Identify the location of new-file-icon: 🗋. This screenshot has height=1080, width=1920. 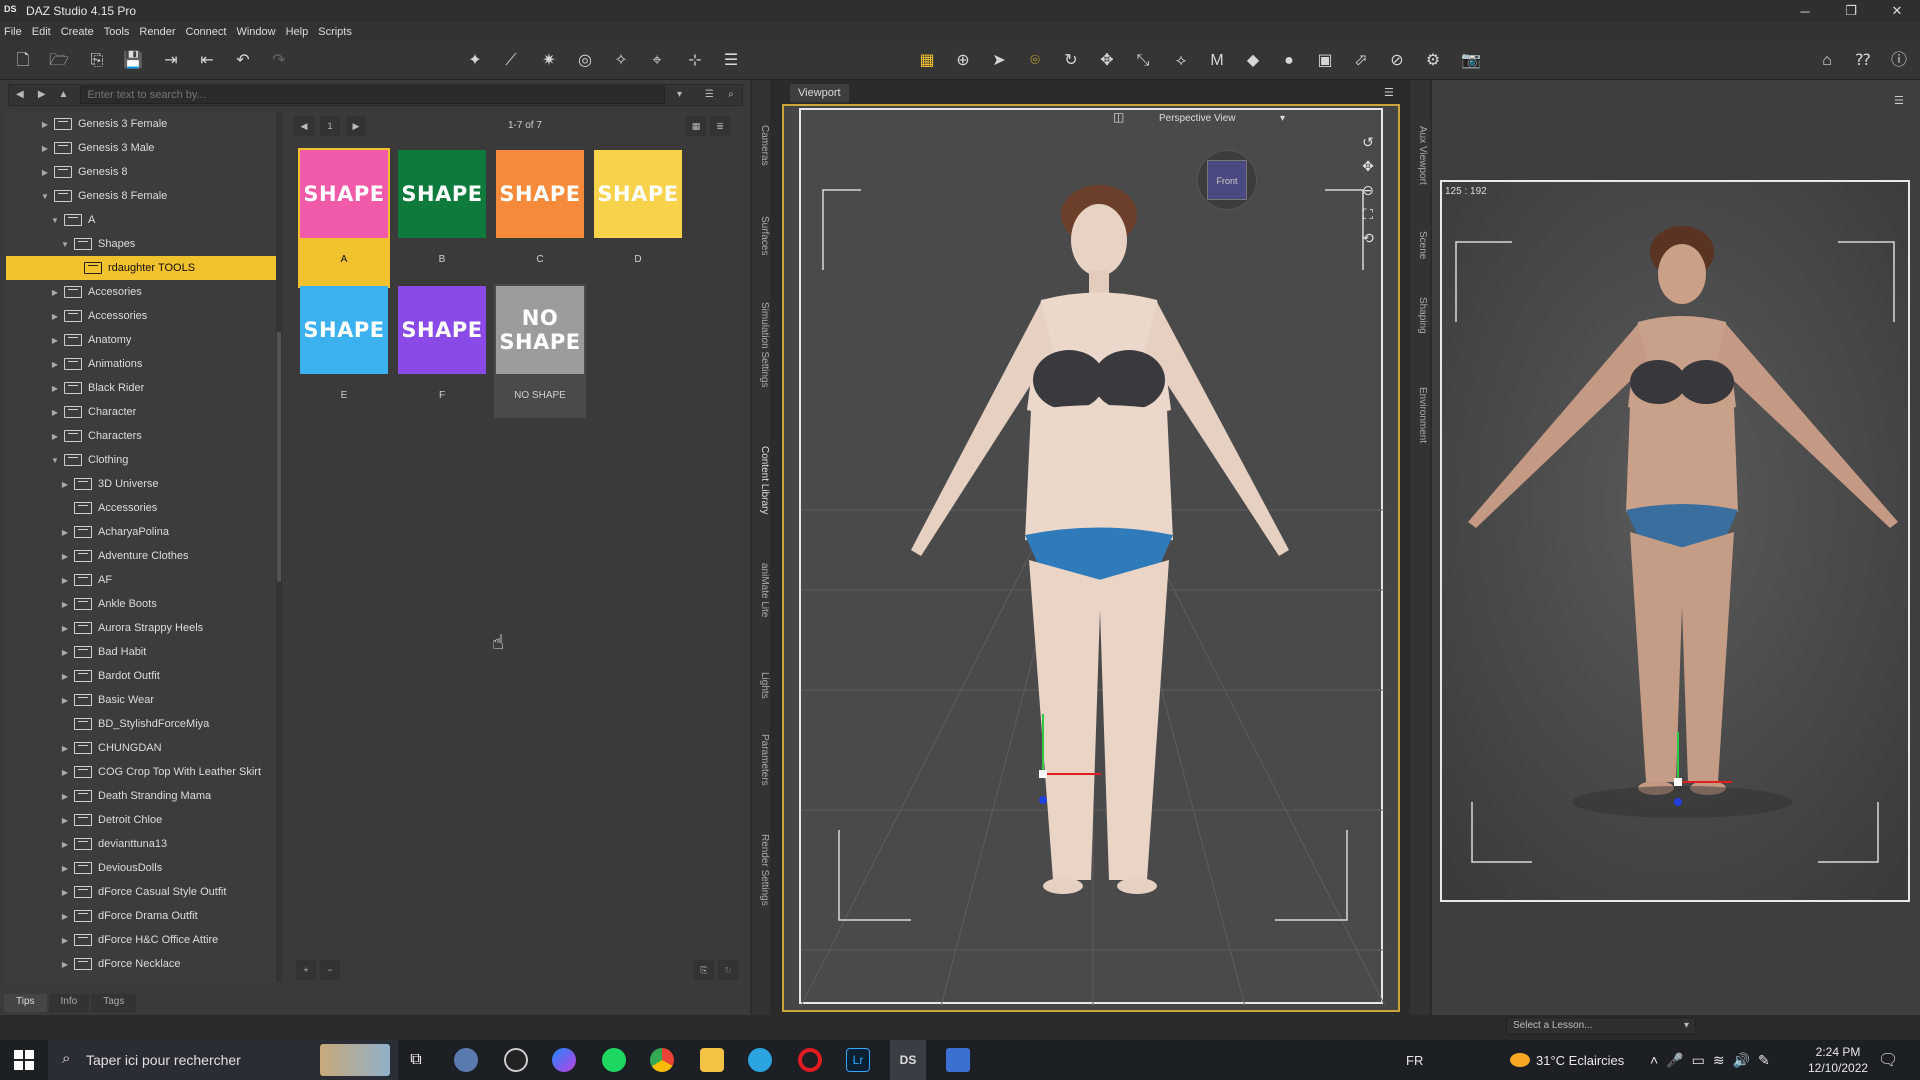
(23, 61).